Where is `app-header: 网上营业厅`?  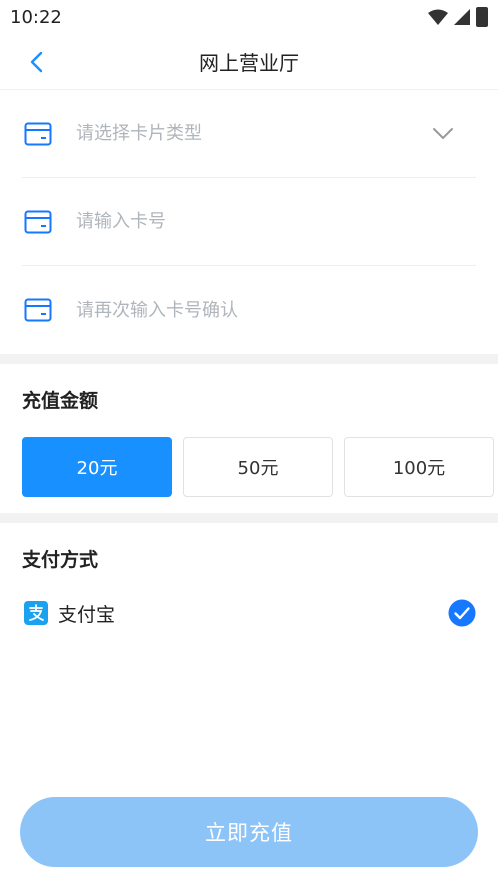 app-header: 网上营业厅 is located at coordinates (249, 62).